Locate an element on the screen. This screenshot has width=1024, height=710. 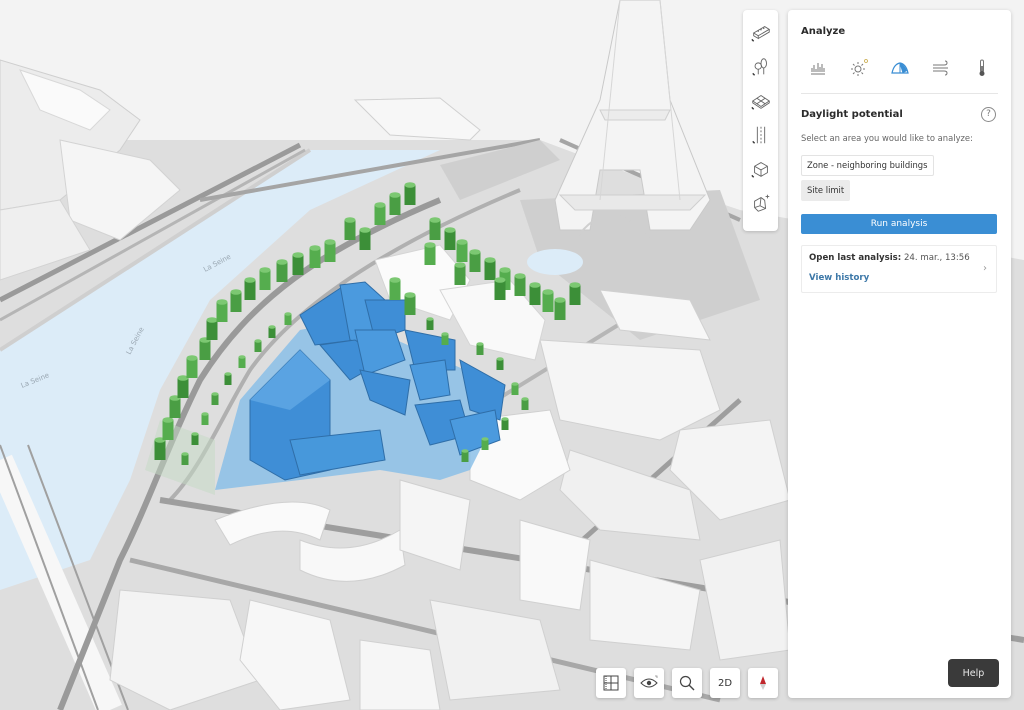
eye-icon is located at coordinates (649, 681).